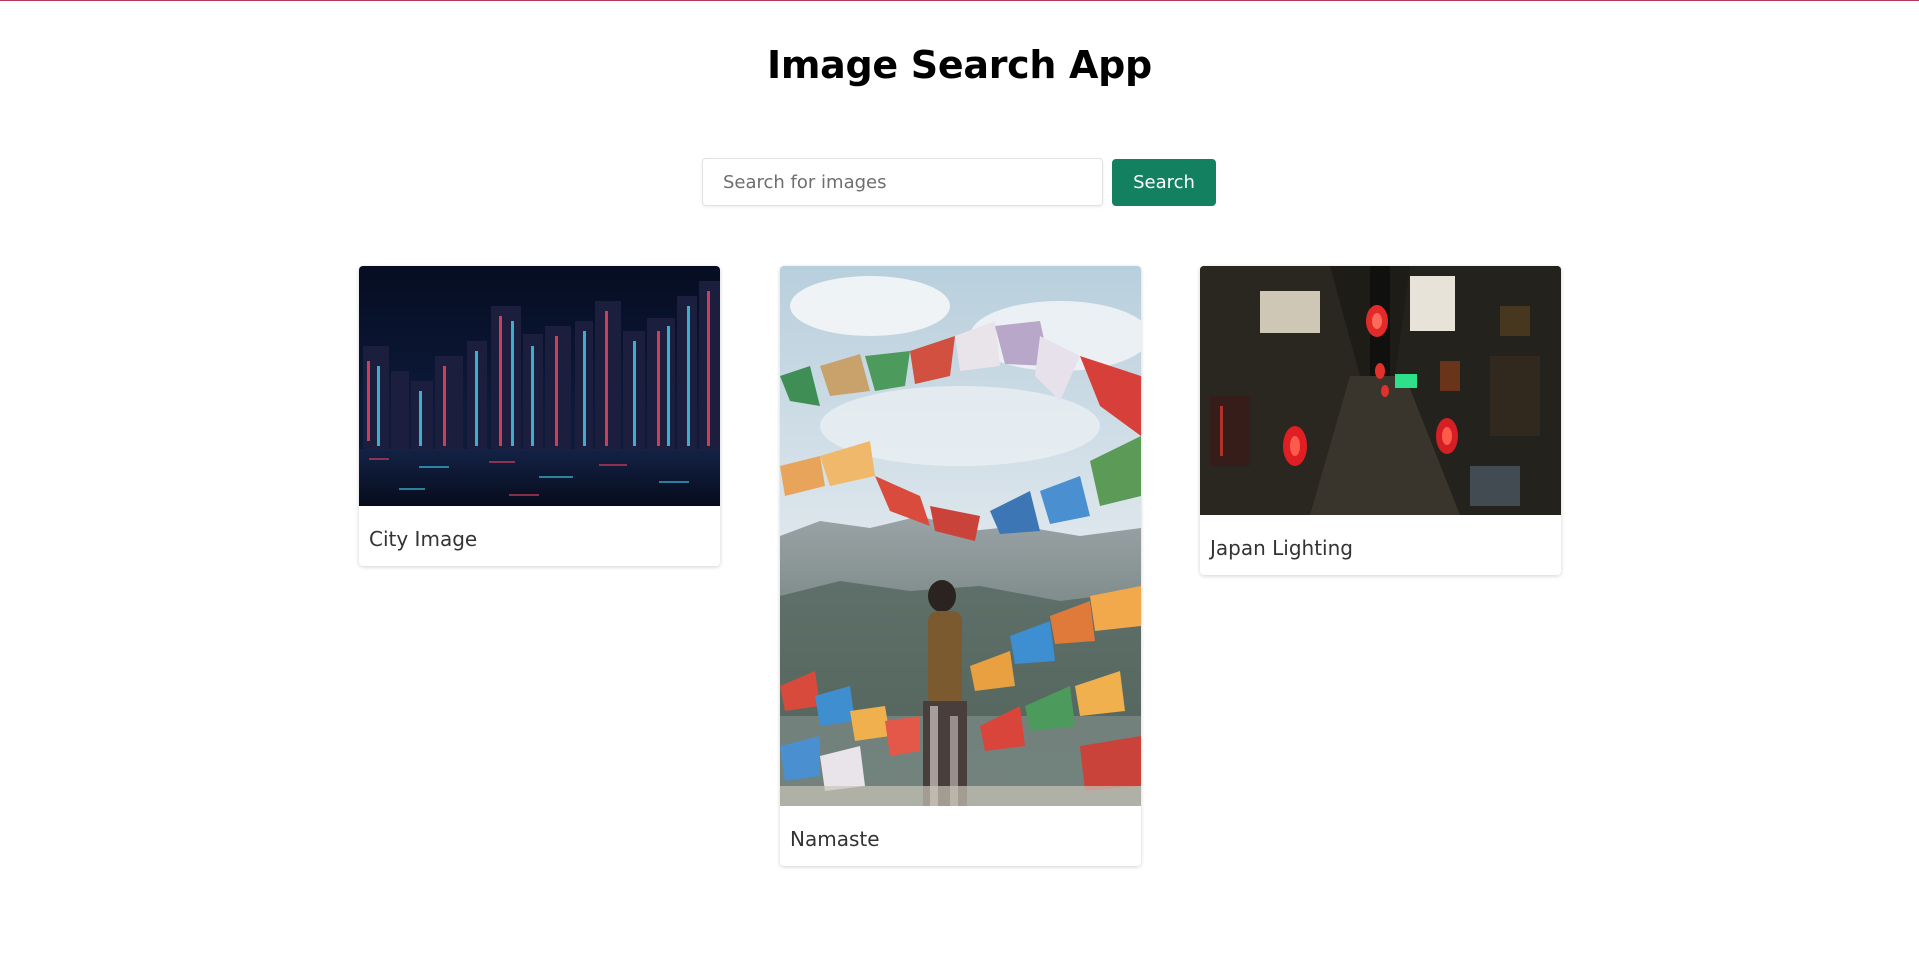  I want to click on search-form: Search, so click(959, 182).